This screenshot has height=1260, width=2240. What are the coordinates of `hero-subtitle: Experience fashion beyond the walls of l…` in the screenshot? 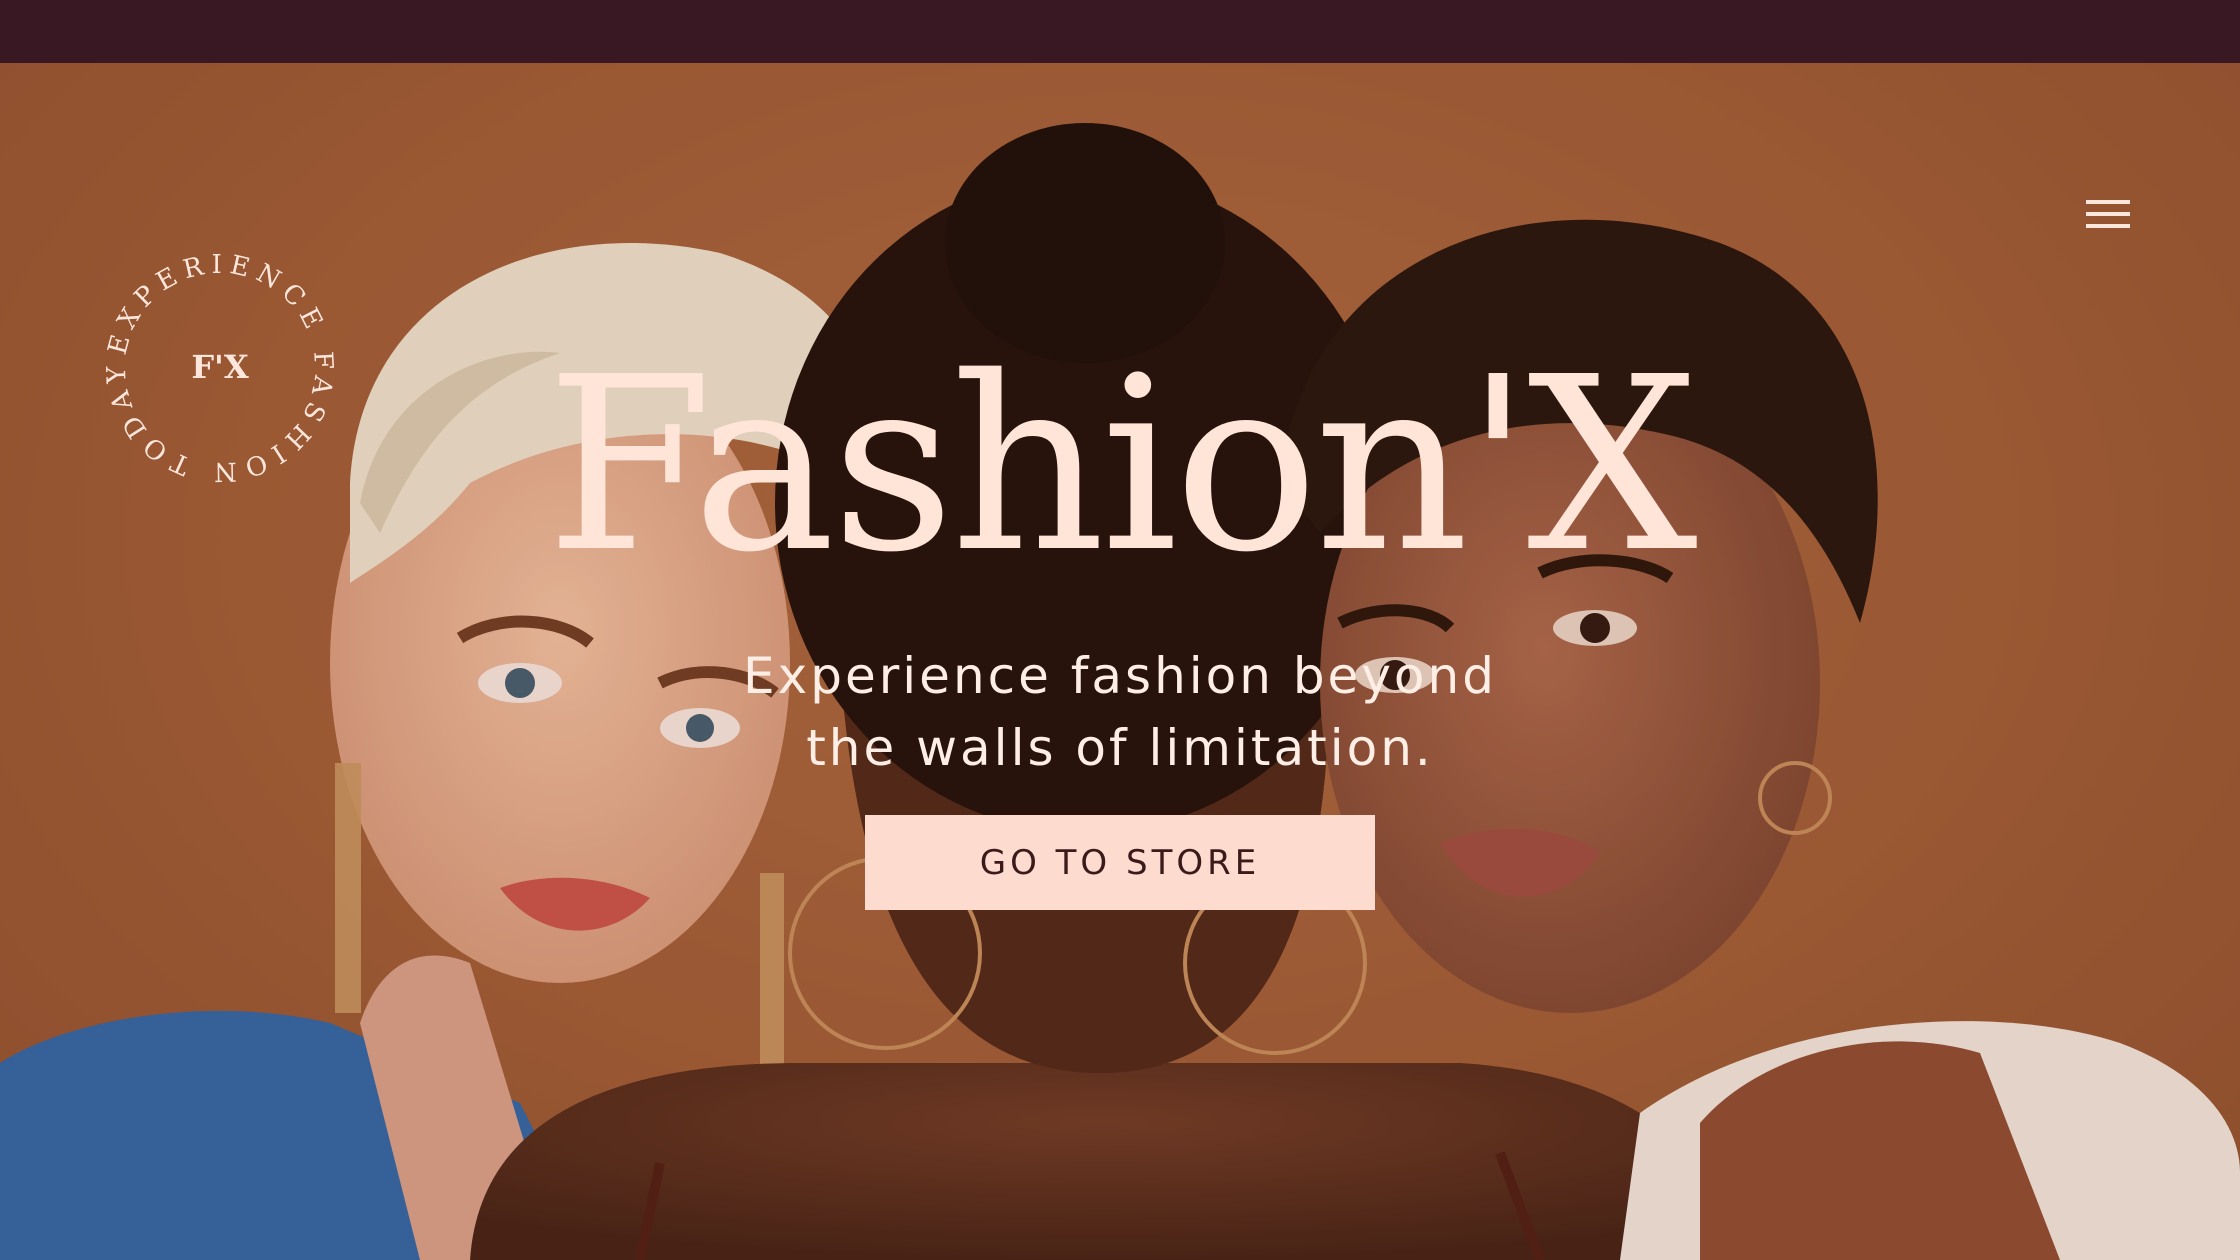 It's located at (1120, 712).